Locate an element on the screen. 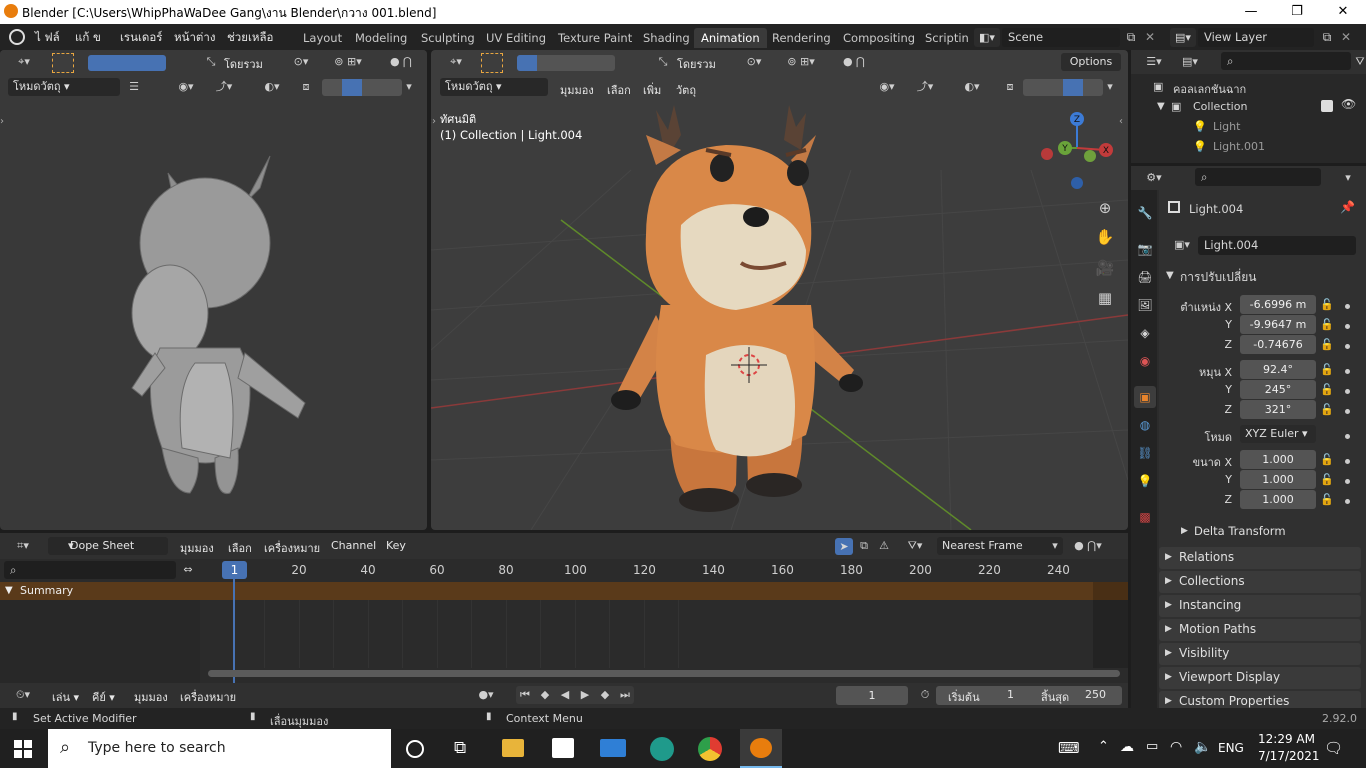 The image size is (1366, 768). menu-file: ไ ฟล์ is located at coordinates (47, 38).